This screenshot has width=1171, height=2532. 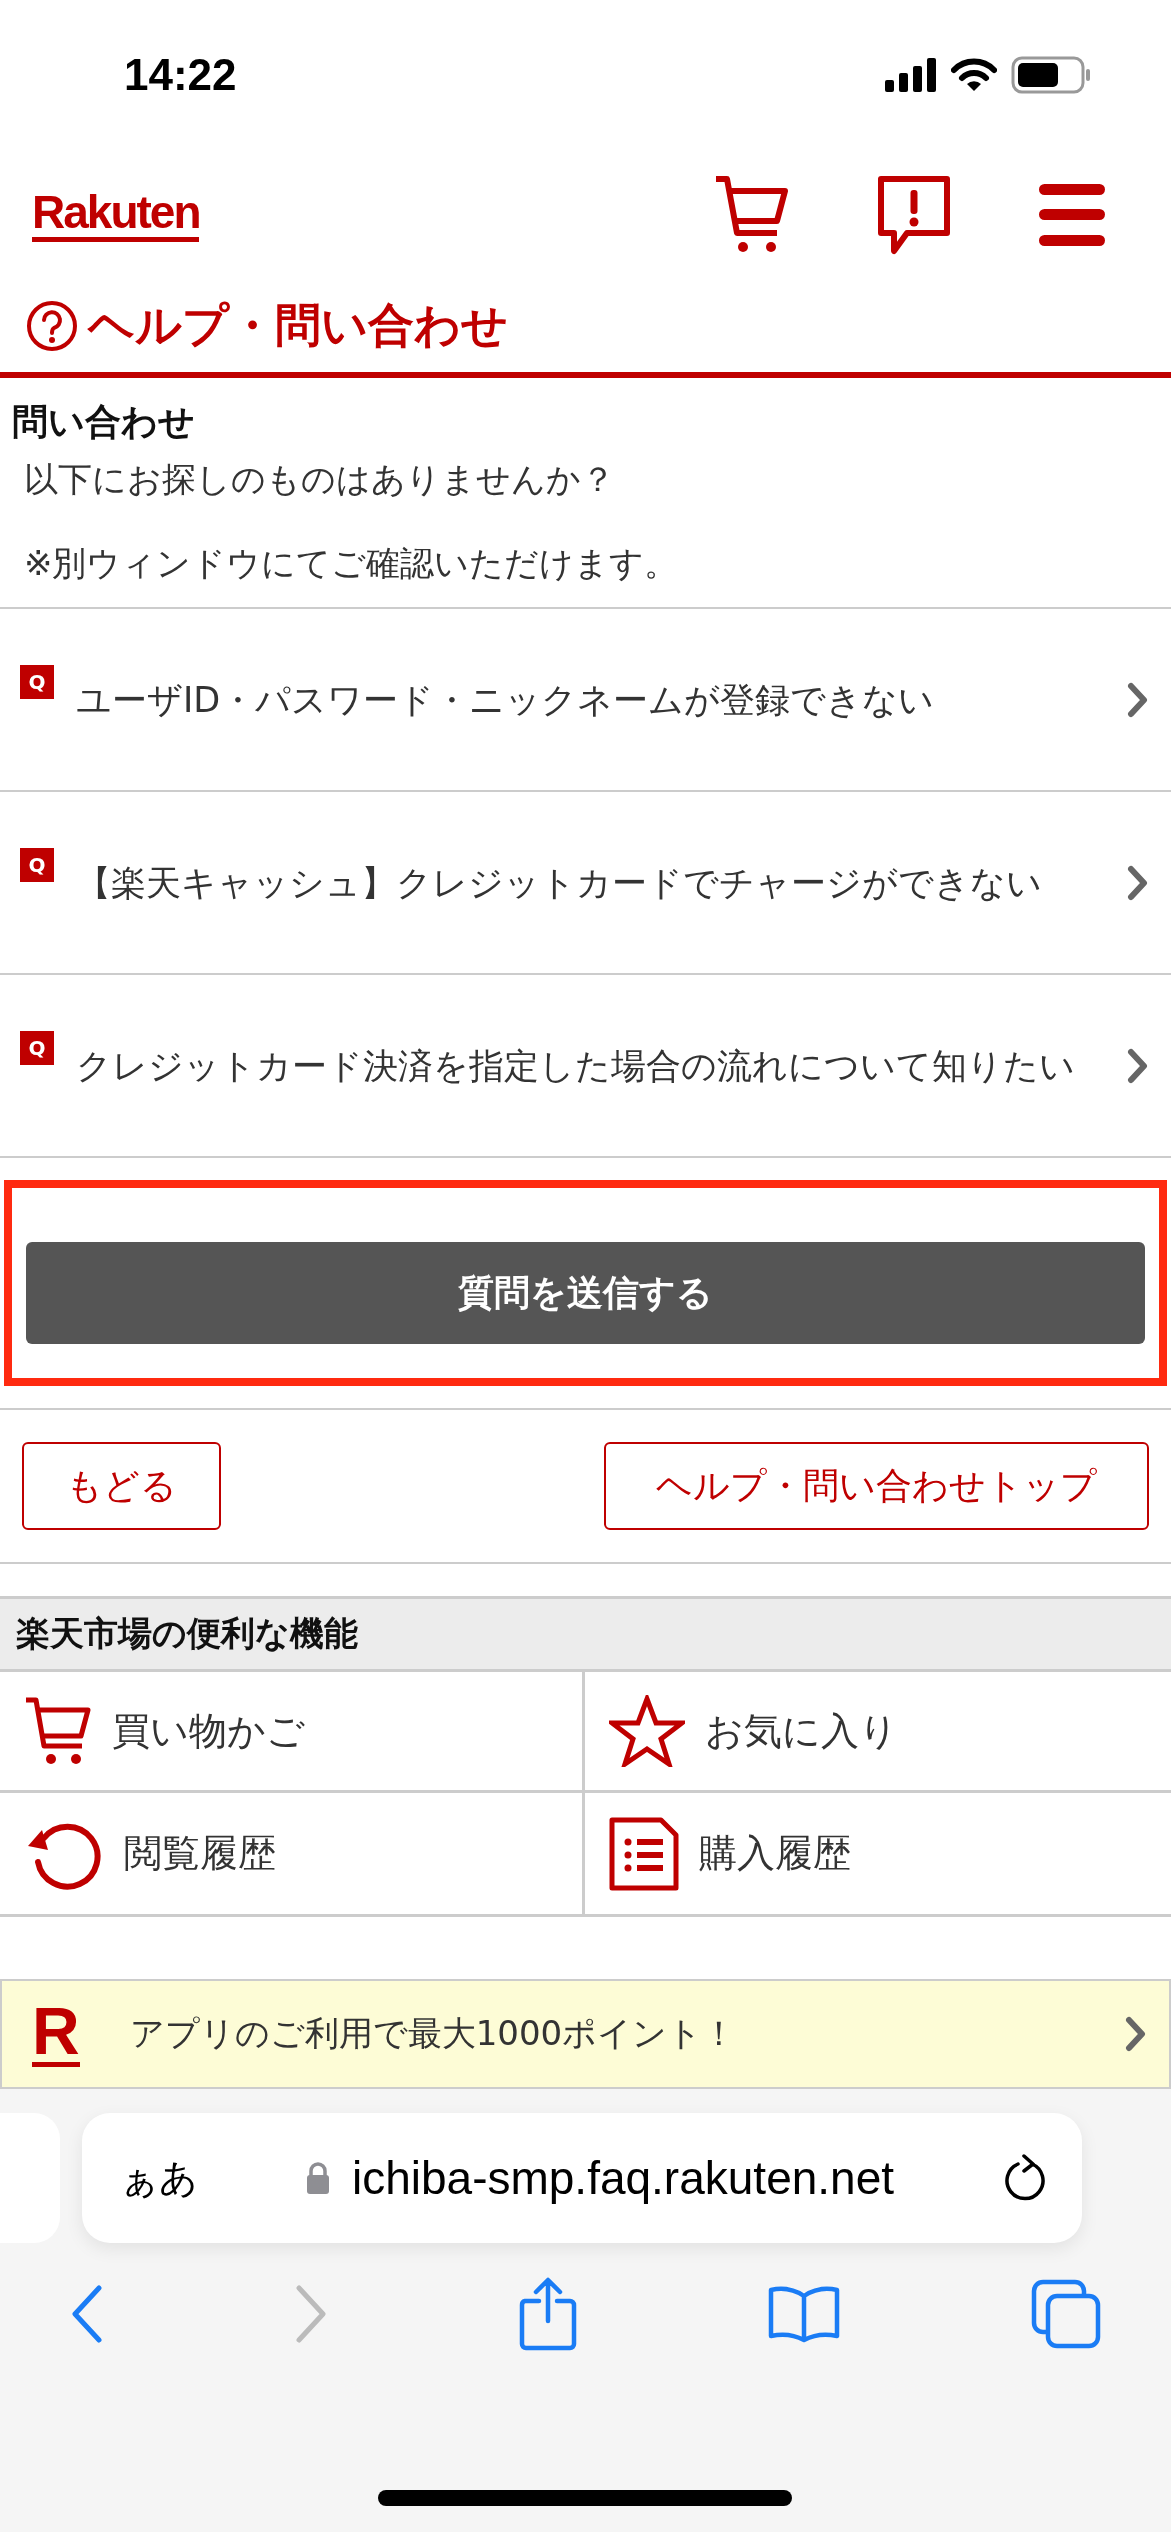 I want to click on faq-question: ユーザID・パスワード・ニックネームが登録できない, so click(x=506, y=700).